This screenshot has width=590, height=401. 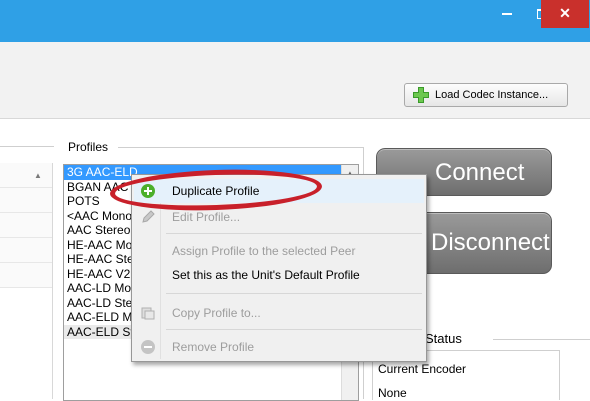 I want to click on menu-item-label: Set this as the Unit's Default Profile, so click(x=266, y=275).